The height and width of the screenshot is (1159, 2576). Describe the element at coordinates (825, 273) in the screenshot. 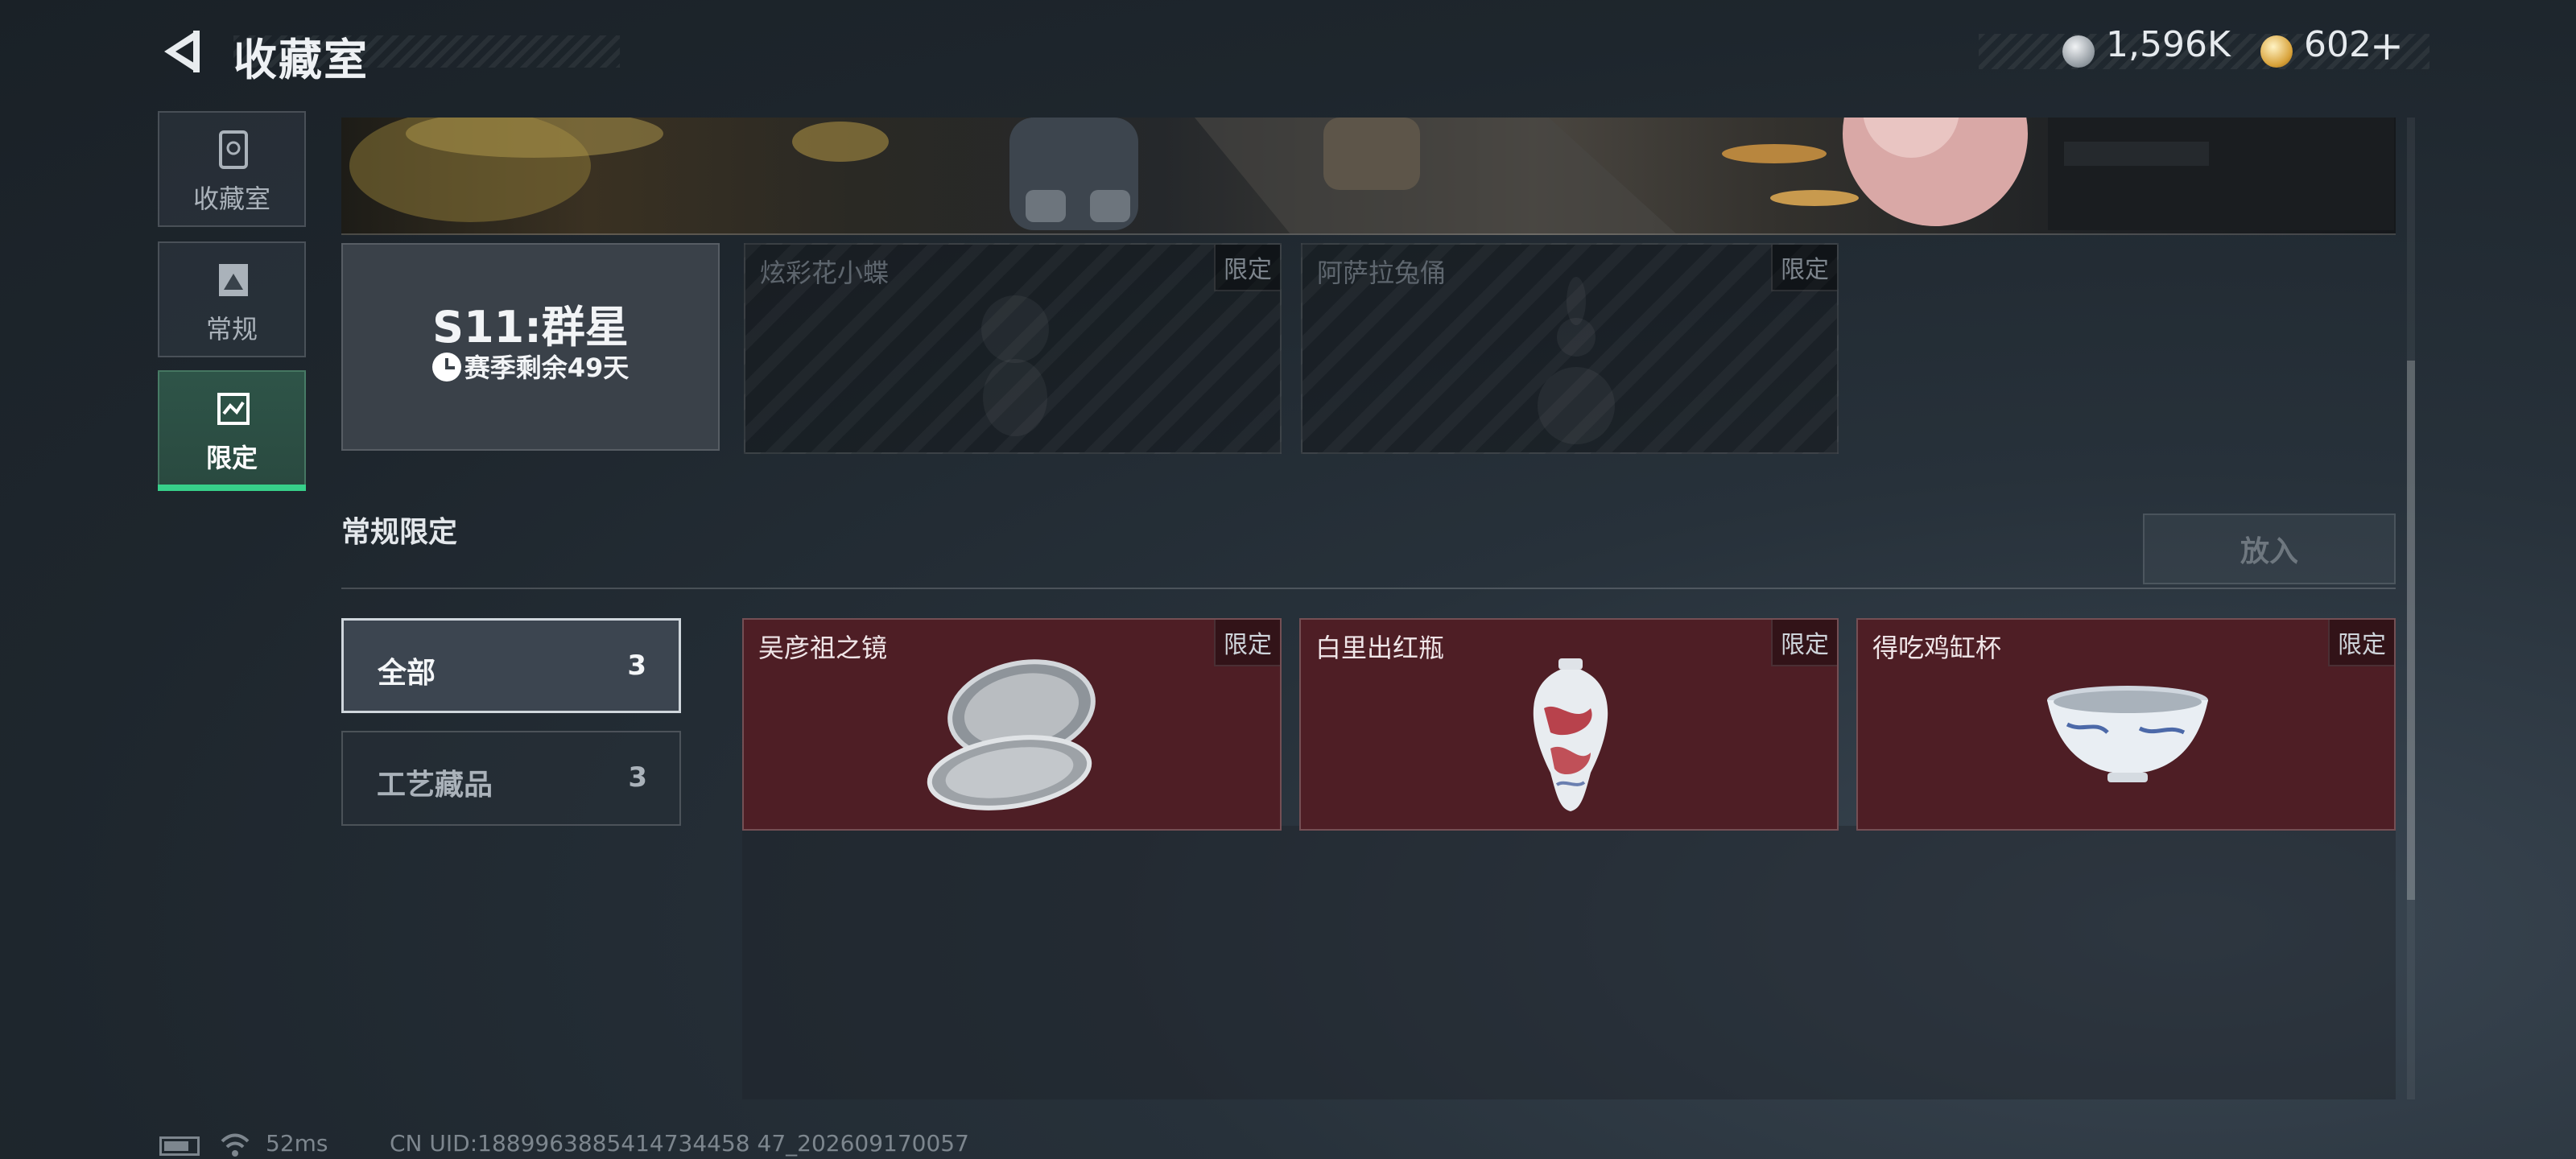

I see `season-item-name: 炫彩花小蝶` at that location.